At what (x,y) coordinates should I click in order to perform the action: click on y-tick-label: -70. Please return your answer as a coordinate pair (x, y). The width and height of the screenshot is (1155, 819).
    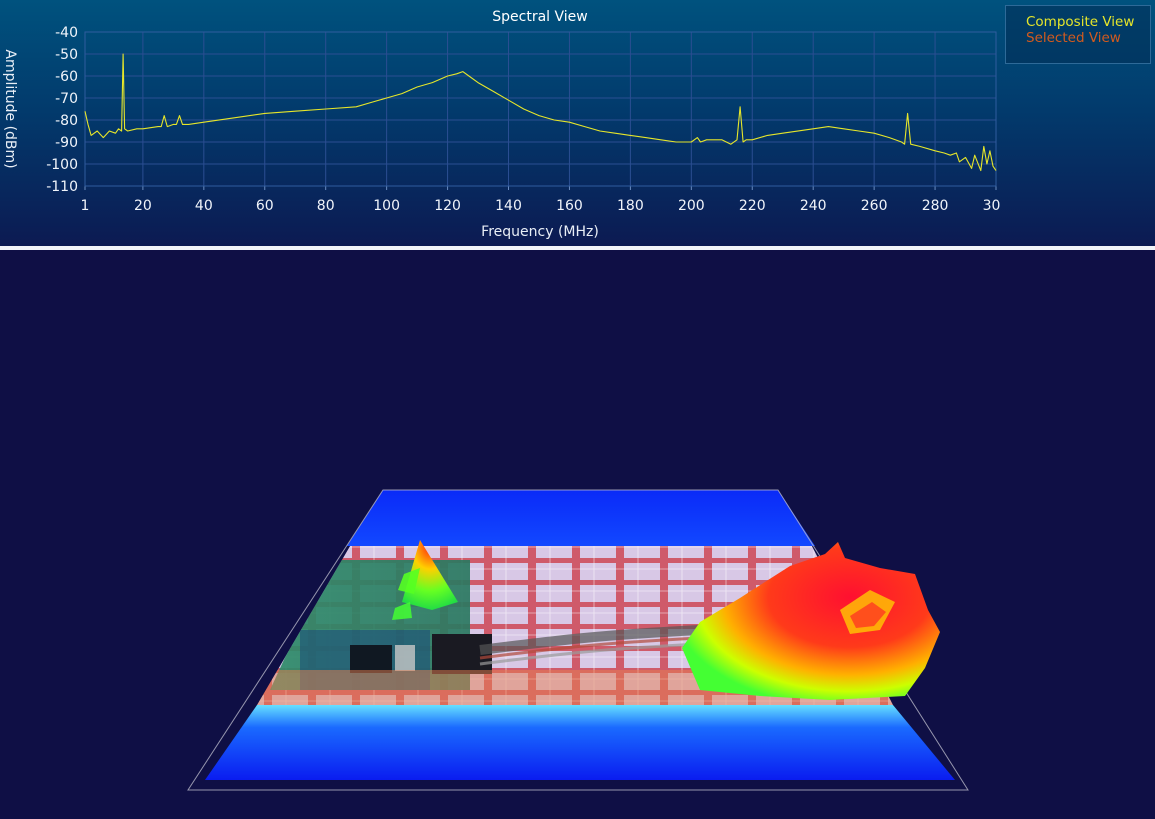
    Looking at the image, I should click on (66, 99).